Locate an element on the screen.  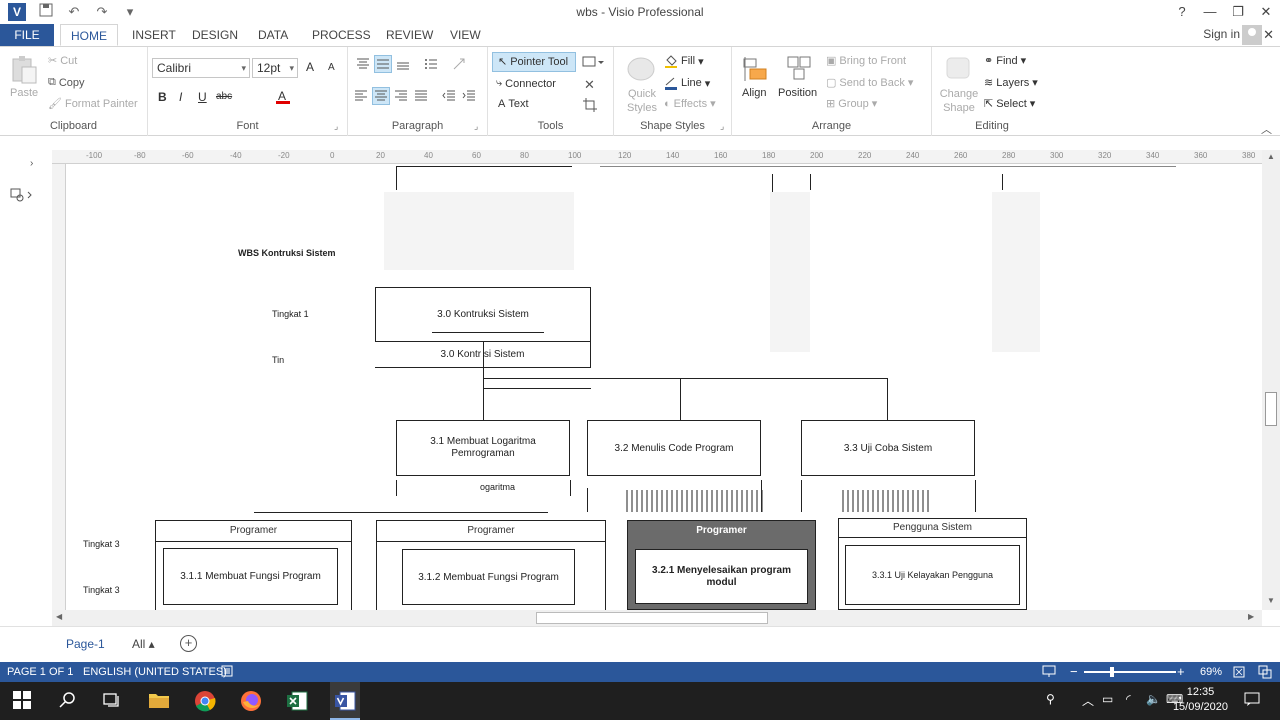
wbs-node-3-3-1: 3.3.1 Uji Kelayakan Pengguna is located at coordinates (932, 575).